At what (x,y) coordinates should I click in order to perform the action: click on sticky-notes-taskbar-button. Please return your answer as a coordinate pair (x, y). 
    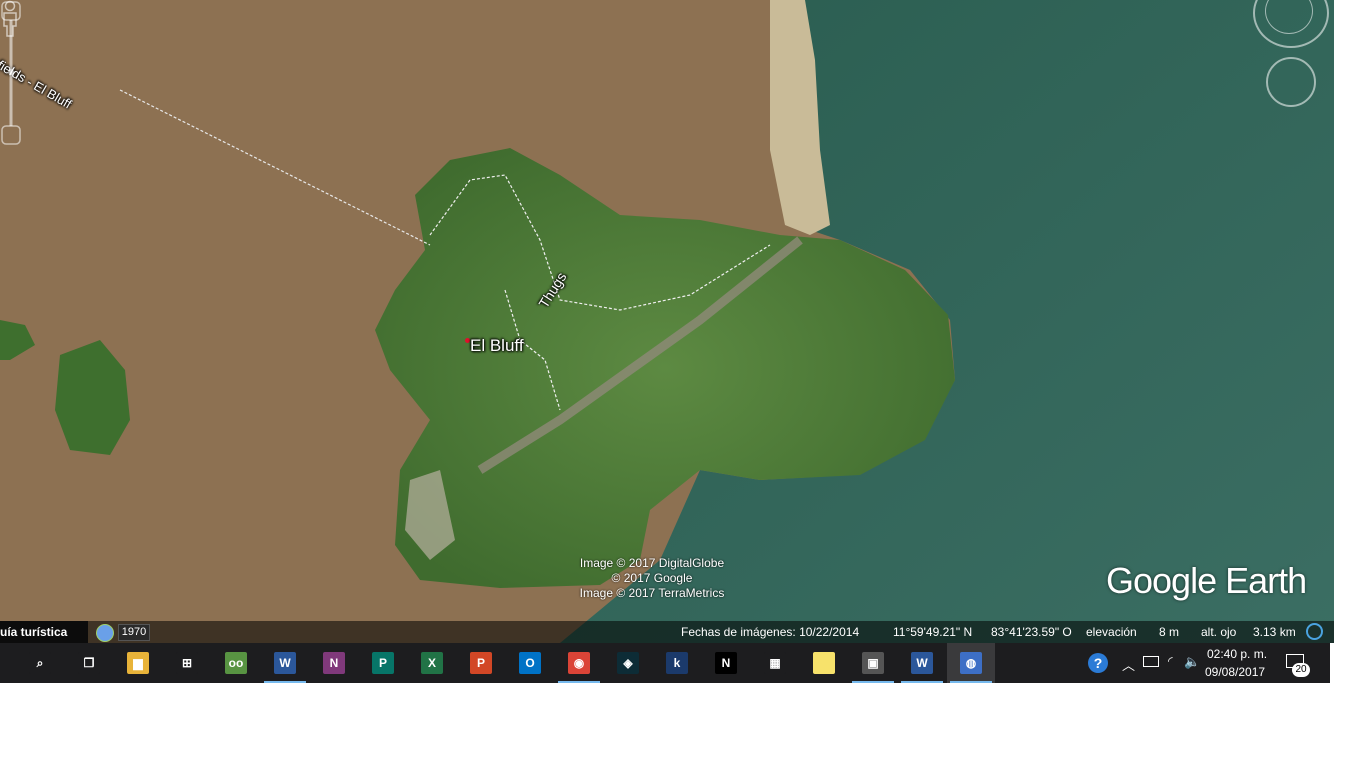
    Looking at the image, I should click on (824, 663).